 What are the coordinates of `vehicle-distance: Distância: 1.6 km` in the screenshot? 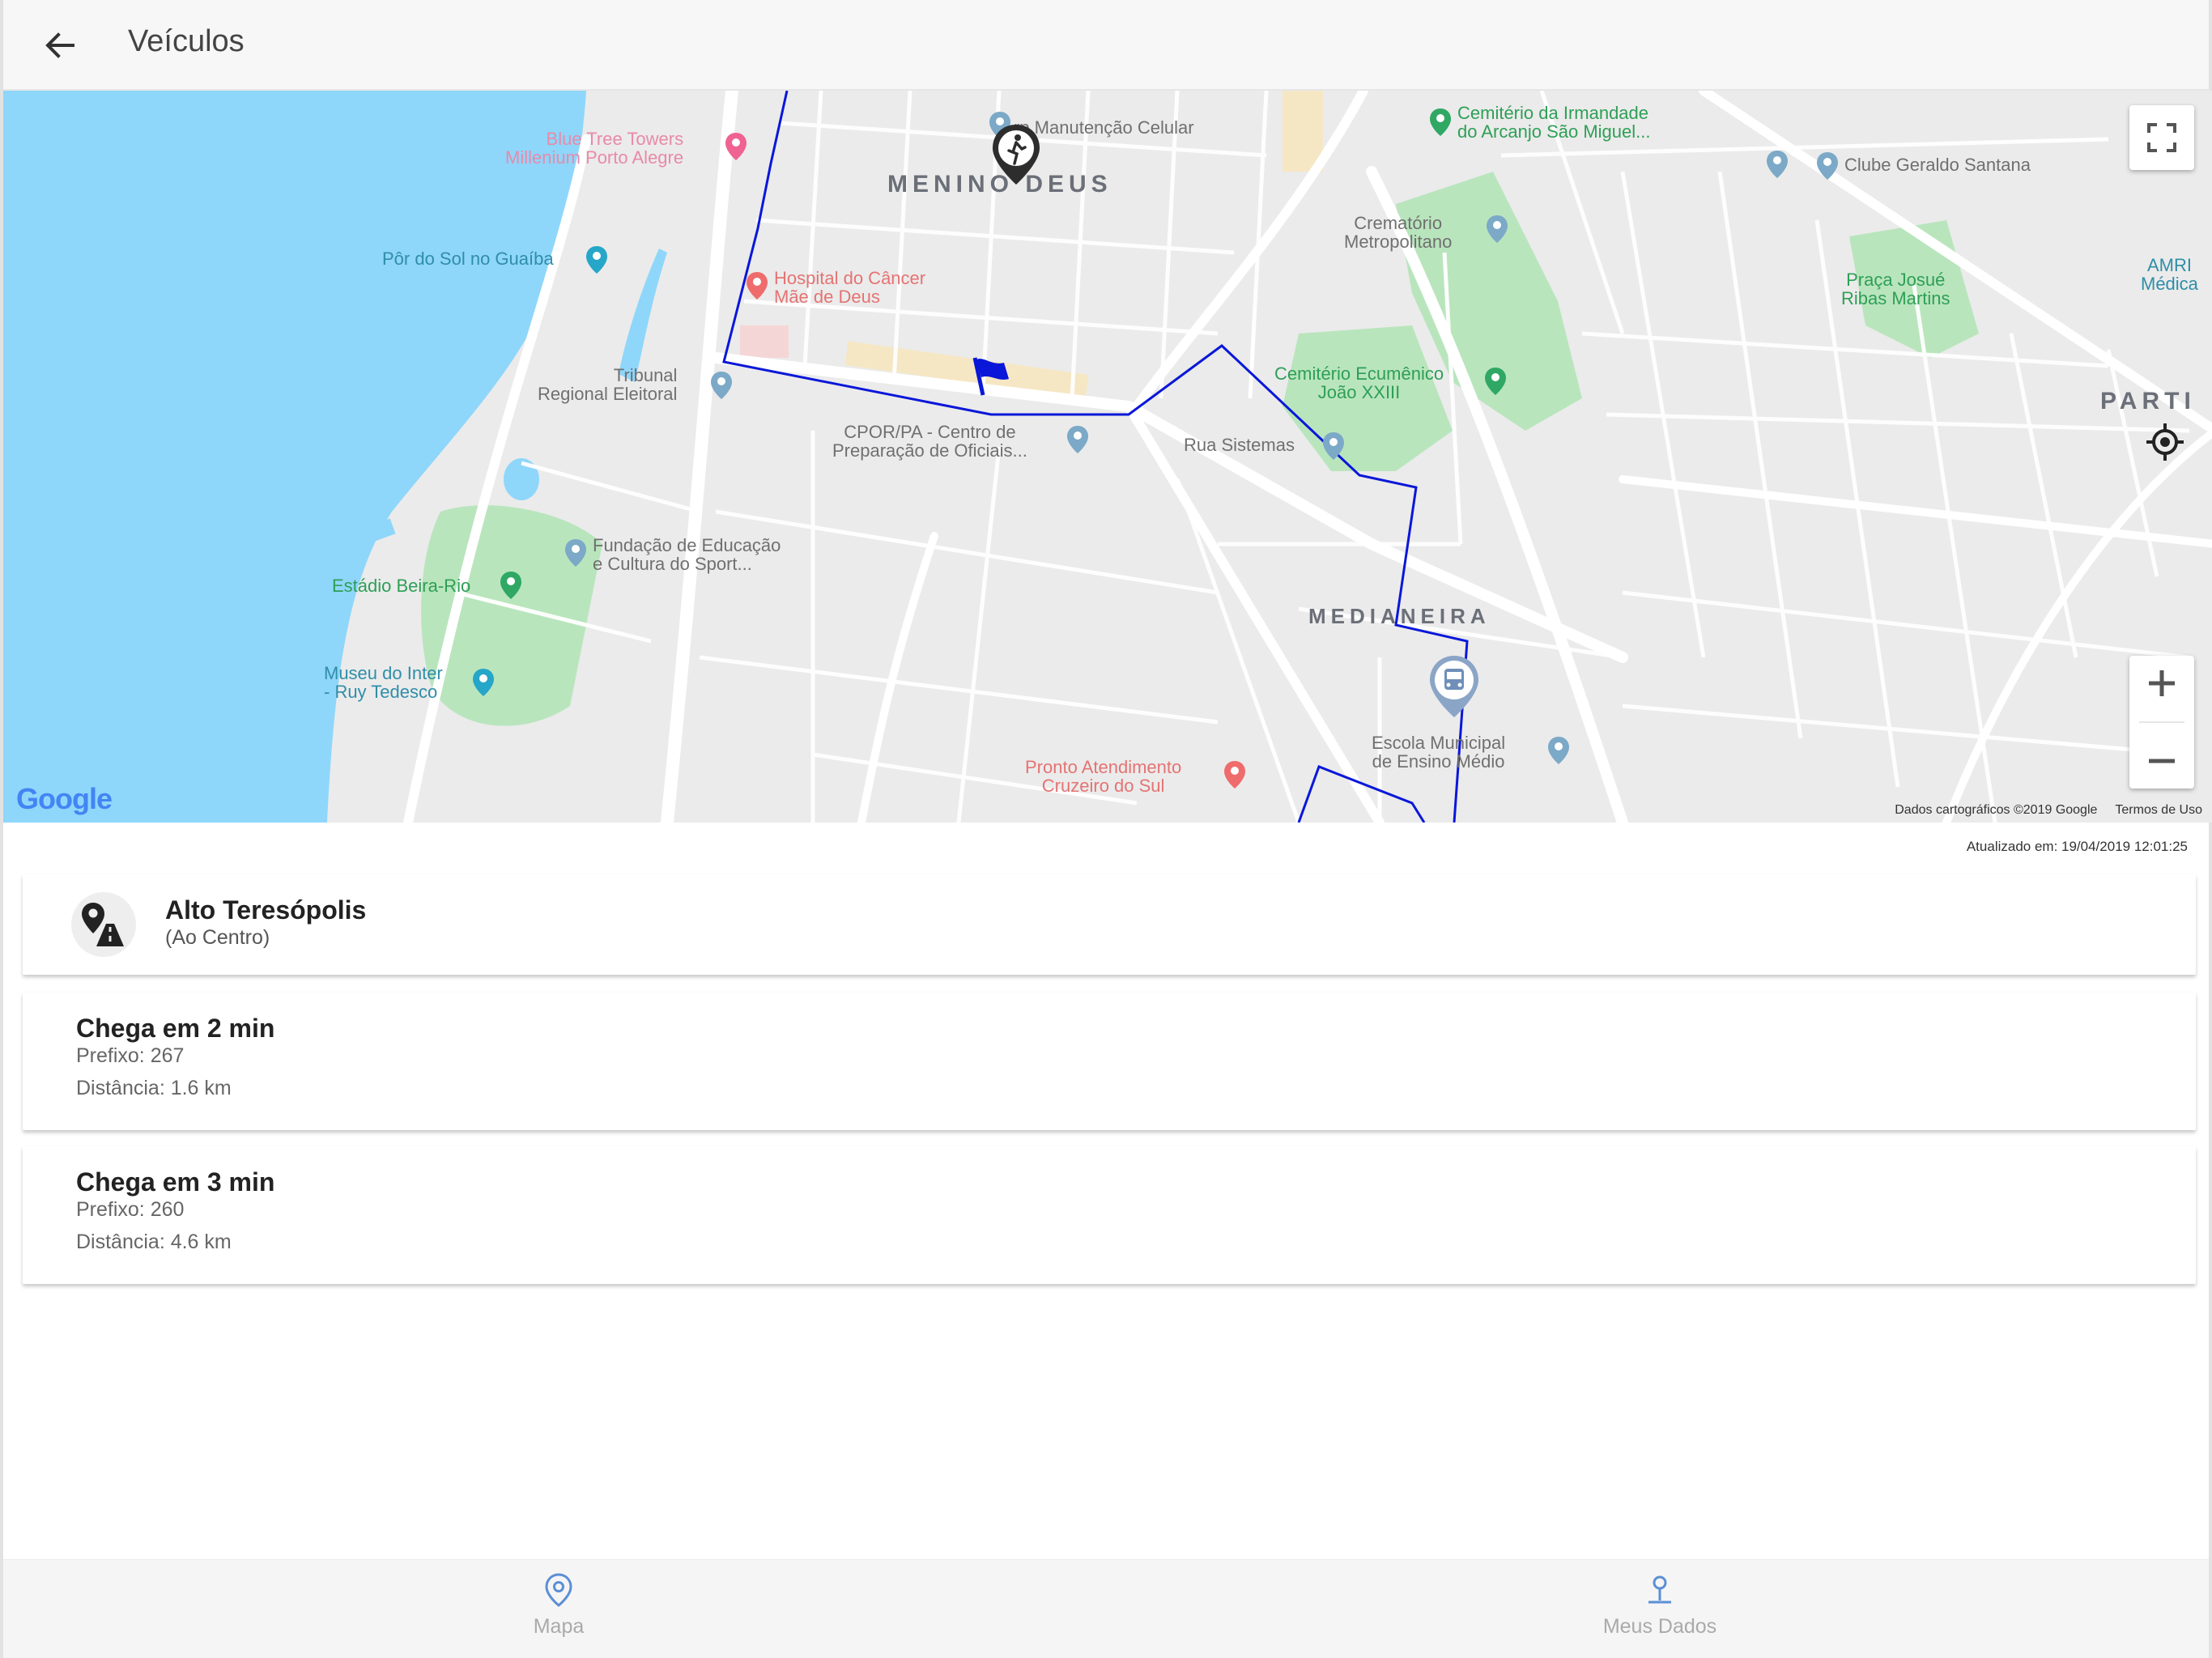 It's located at (154, 1088).